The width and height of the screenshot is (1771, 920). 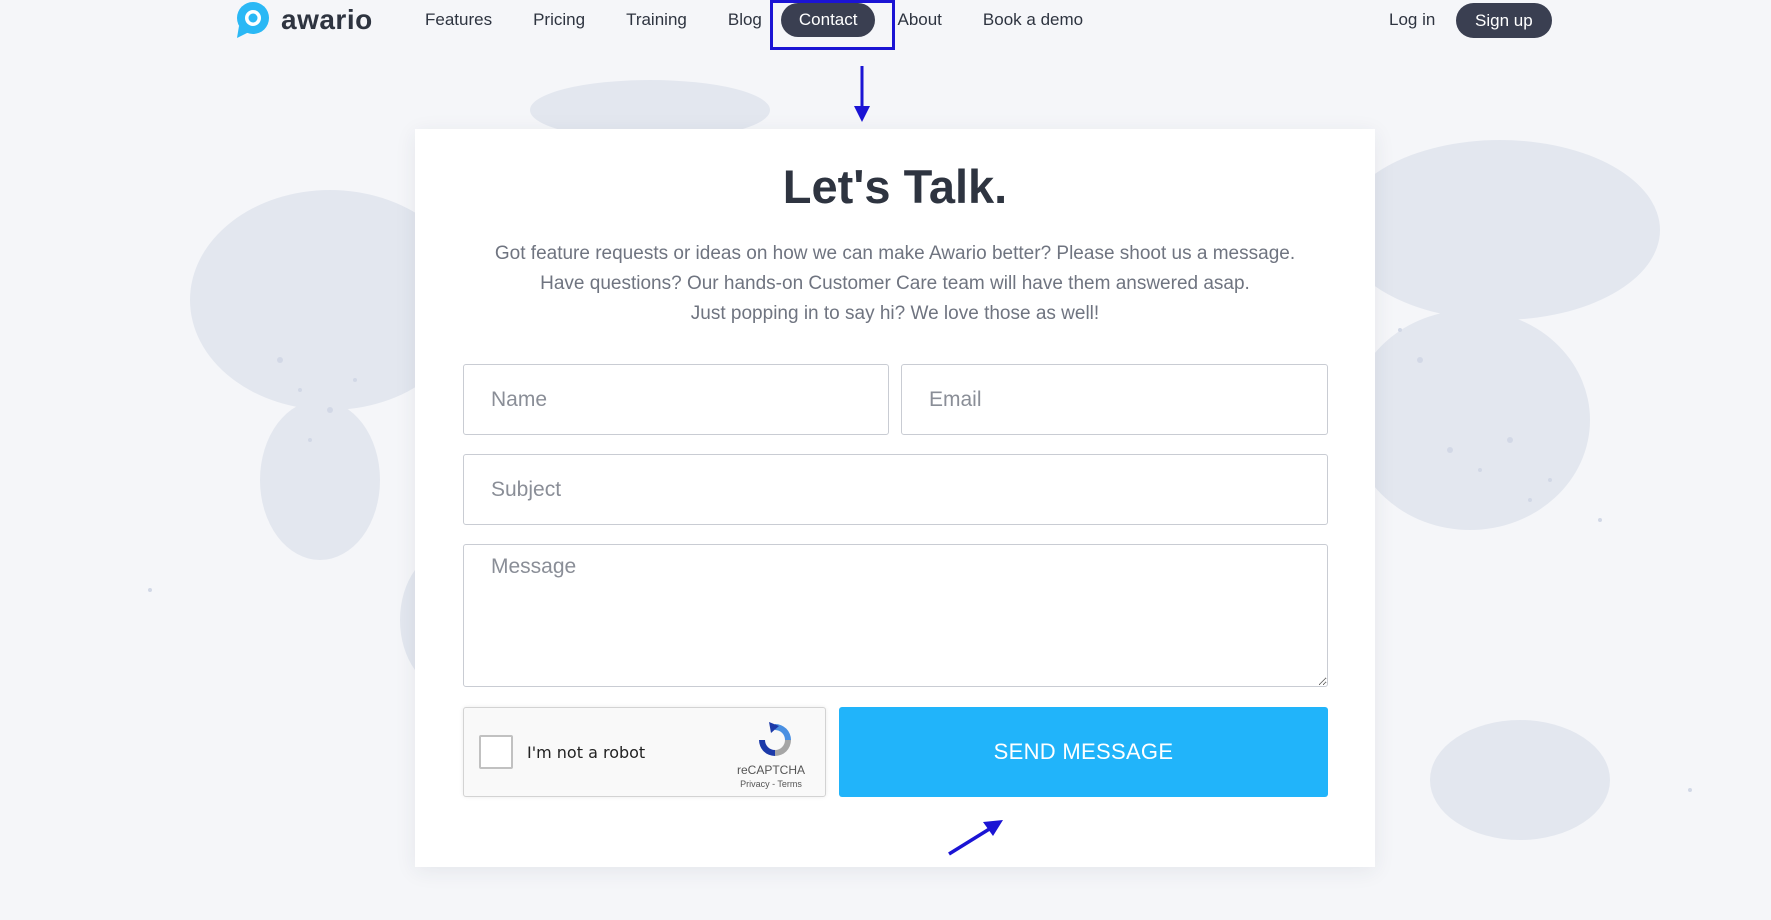 I want to click on recaptcha-checkbox, so click(x=496, y=752).